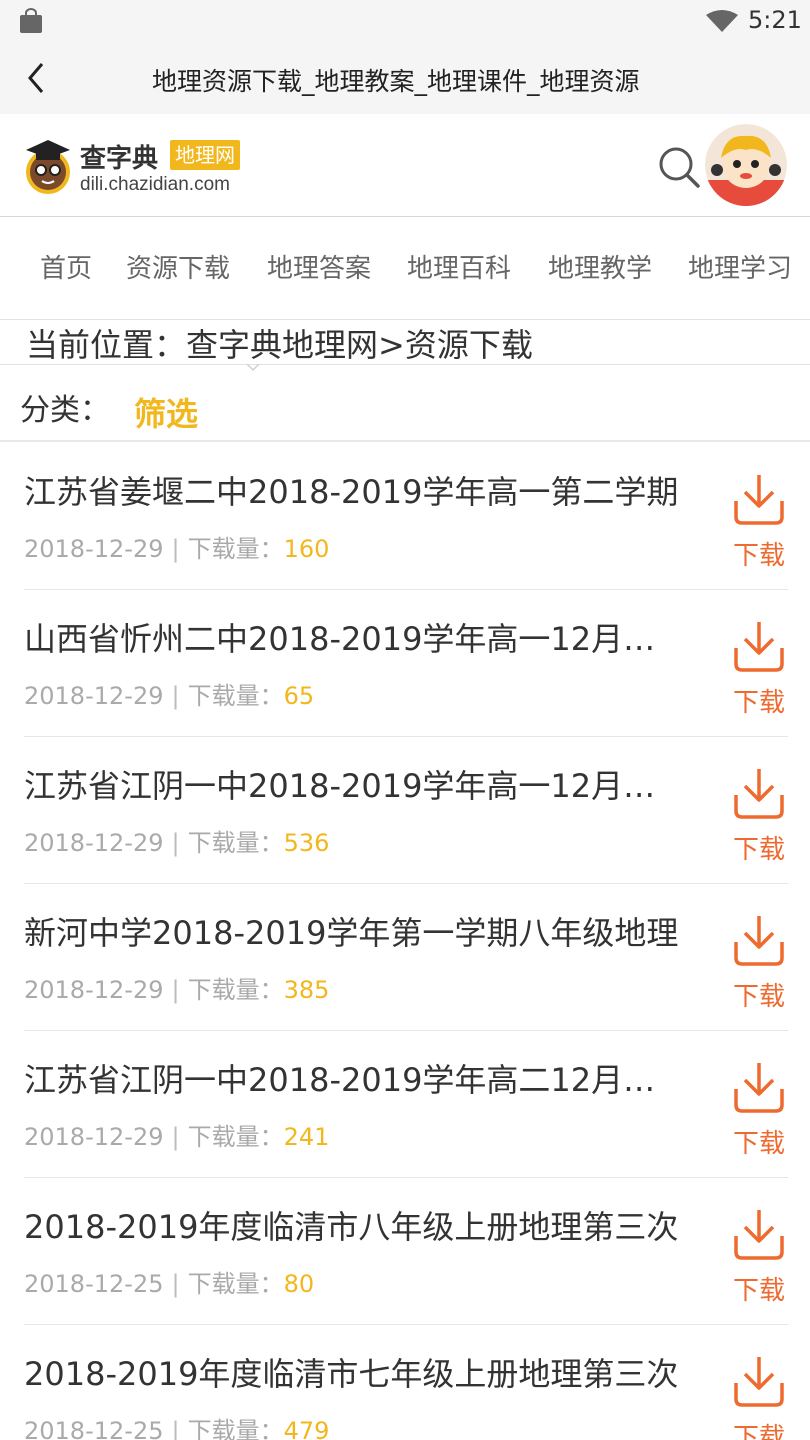  Describe the element at coordinates (405, 165) in the screenshot. I see `site-header: 查字典 地理网 dili.chazidian.com` at that location.